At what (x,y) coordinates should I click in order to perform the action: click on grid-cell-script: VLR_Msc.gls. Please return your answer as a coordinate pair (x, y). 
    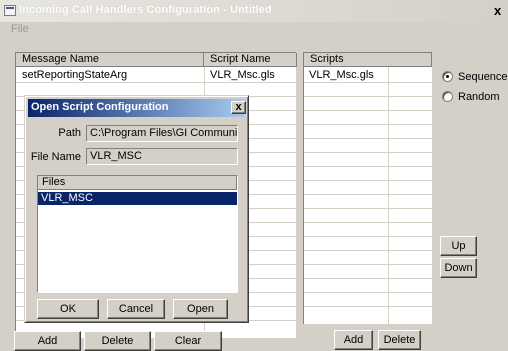
    Looking at the image, I should click on (239, 75).